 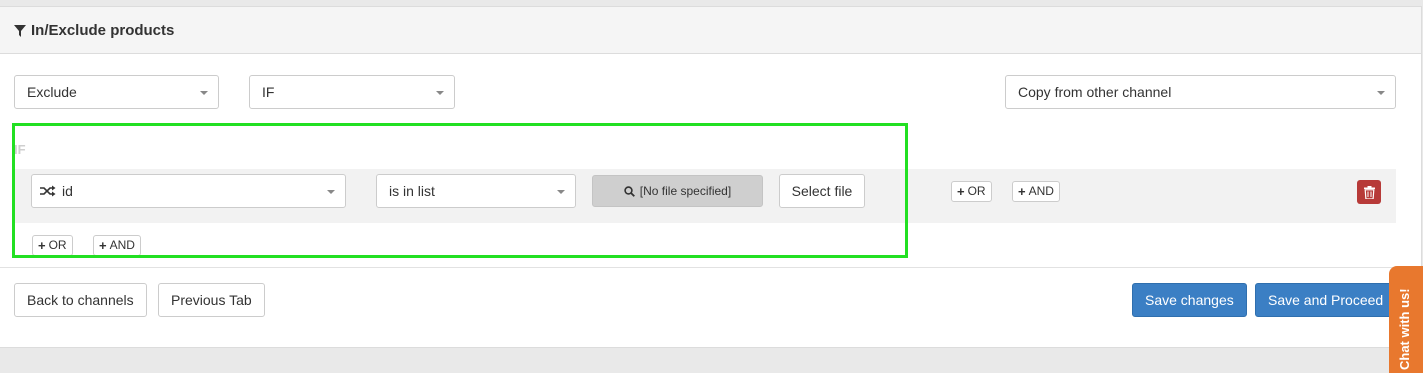 I want to click on save-changes-label: Save changes, so click(x=1189, y=300).